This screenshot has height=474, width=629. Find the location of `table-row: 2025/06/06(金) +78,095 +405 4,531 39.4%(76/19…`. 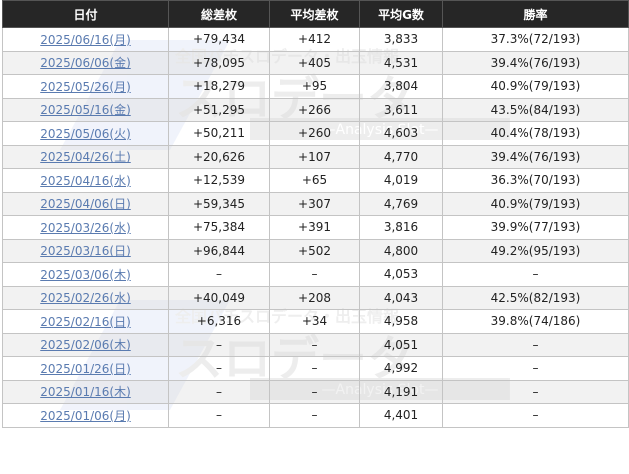

table-row: 2025/06/06(金) +78,095 +405 4,531 39.4%(76/19… is located at coordinates (315, 62).